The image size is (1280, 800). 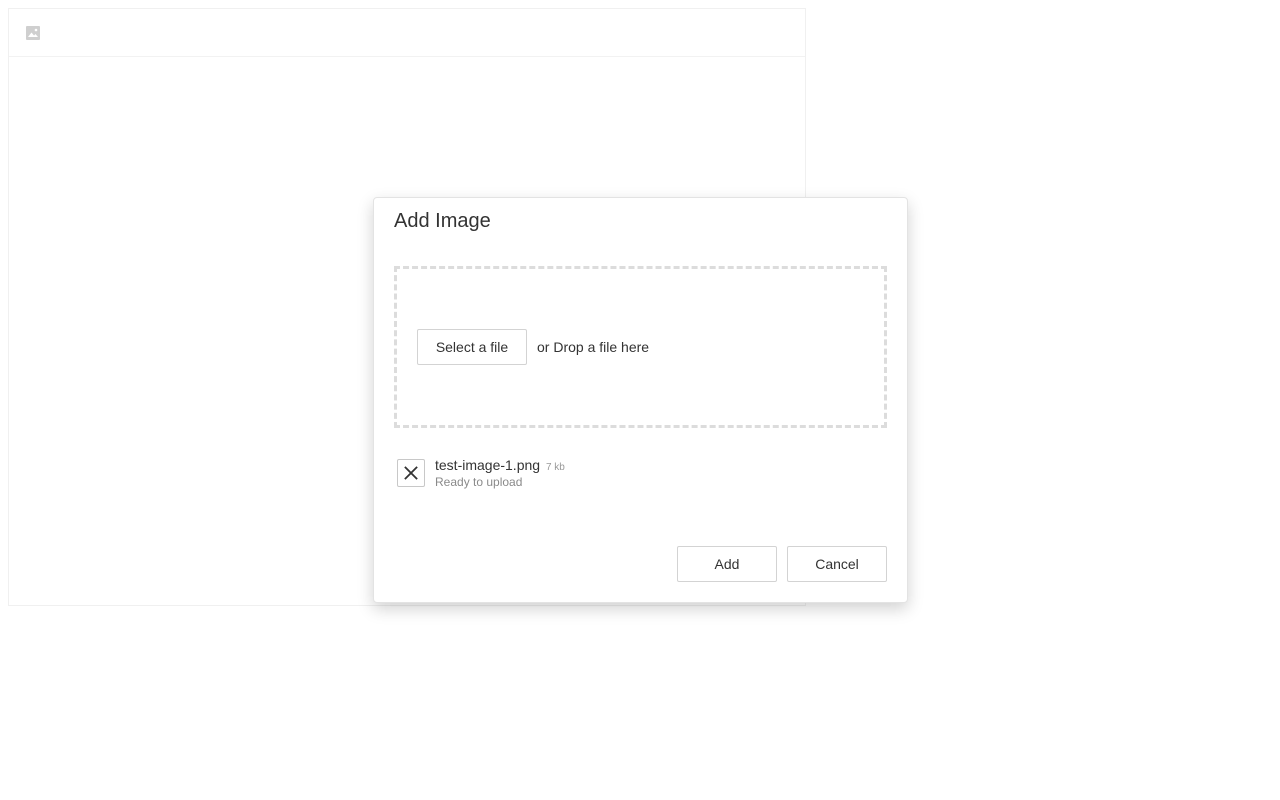 I want to click on file-dropzone: Select a file or Drop a file here, so click(x=640, y=347).